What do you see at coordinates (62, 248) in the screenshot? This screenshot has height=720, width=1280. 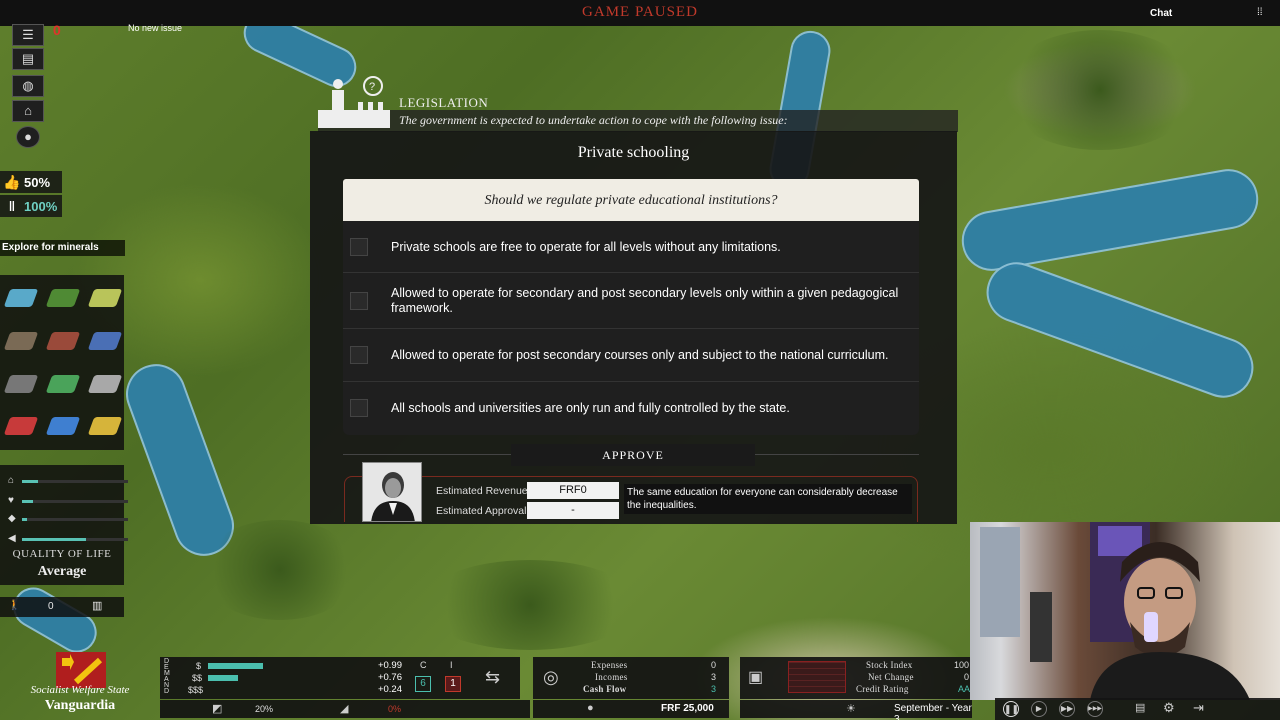 I see `explore-minerals-button: Explore for minerals` at bounding box center [62, 248].